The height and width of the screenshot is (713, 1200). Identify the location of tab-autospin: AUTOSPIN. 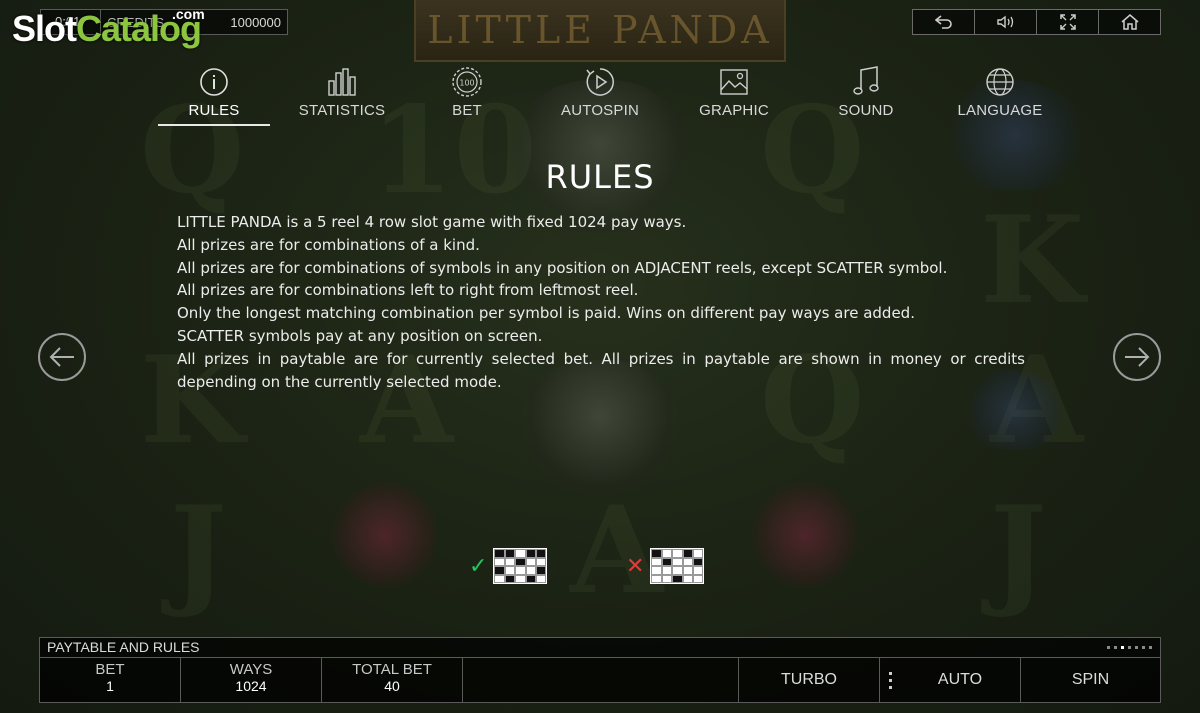
(600, 95).